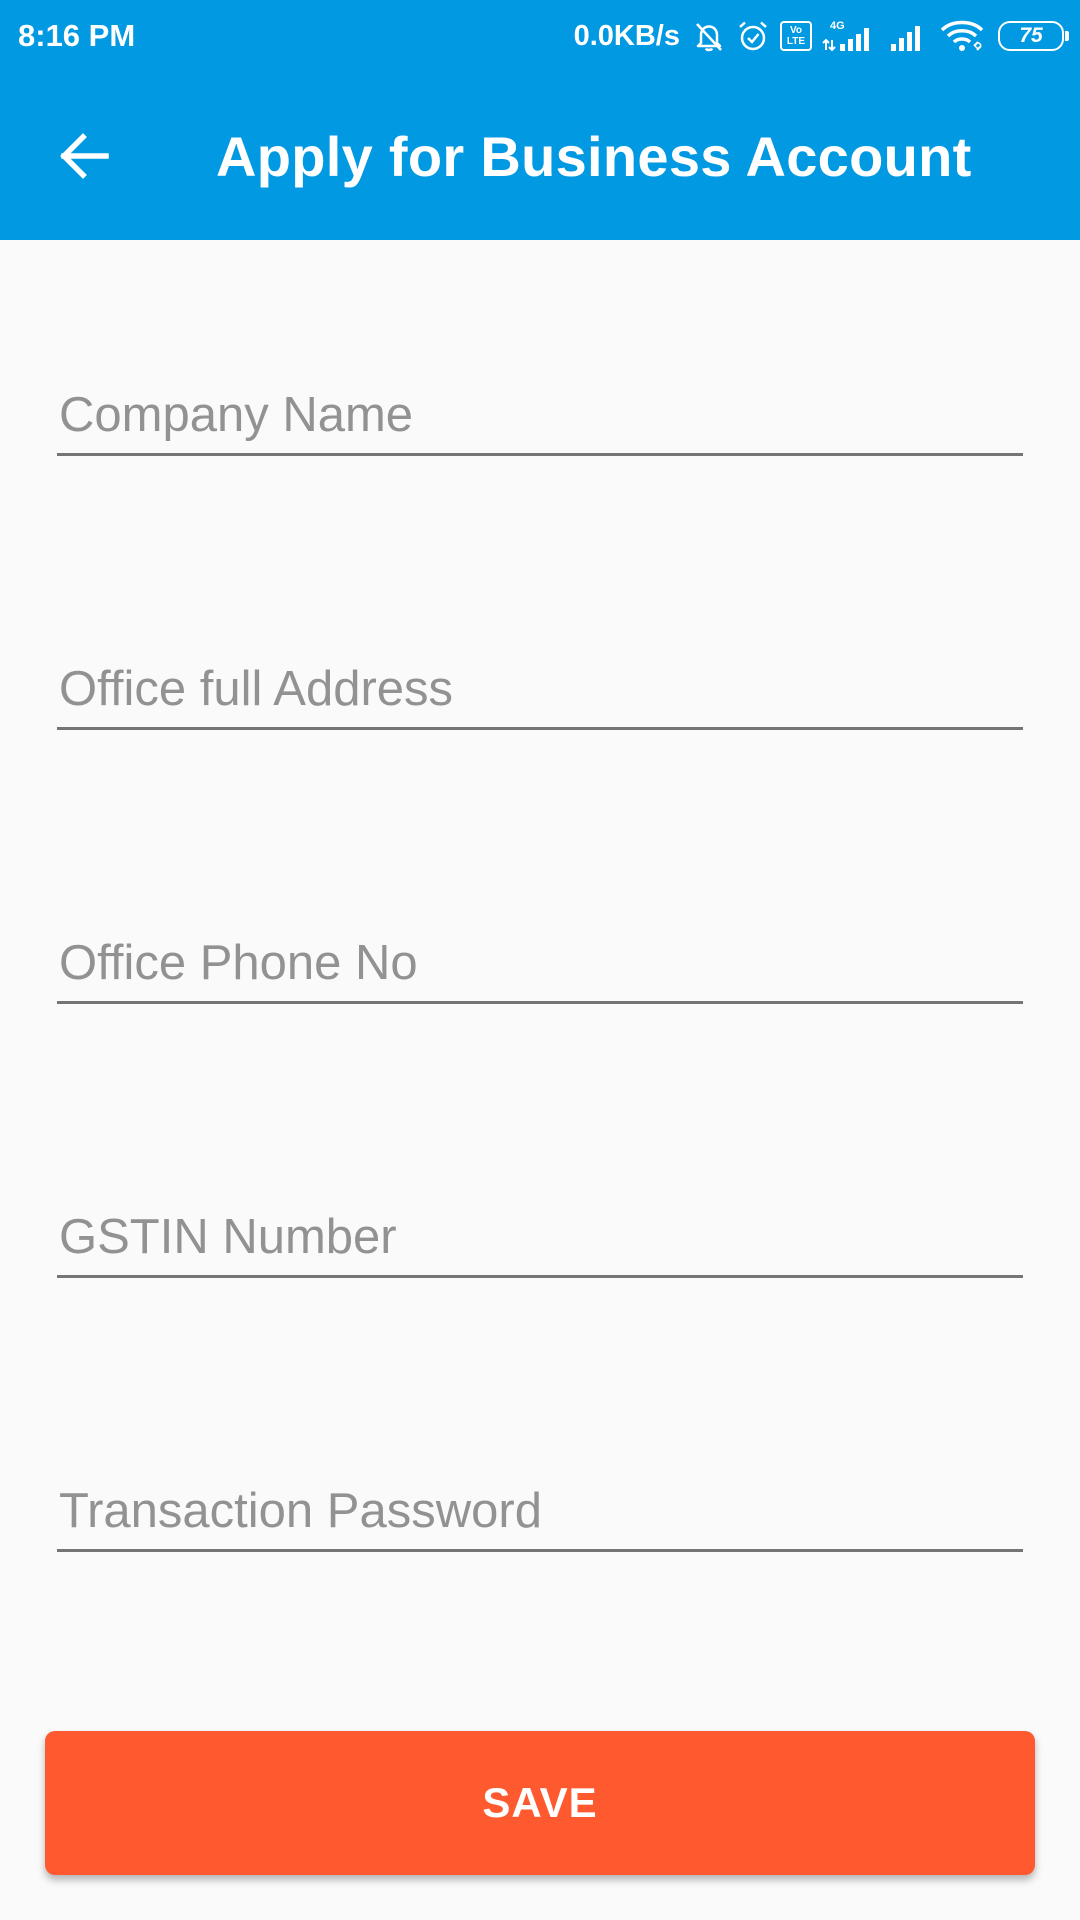 The image size is (1080, 1920). I want to click on network-speed: 0.0KB/s, so click(626, 35).